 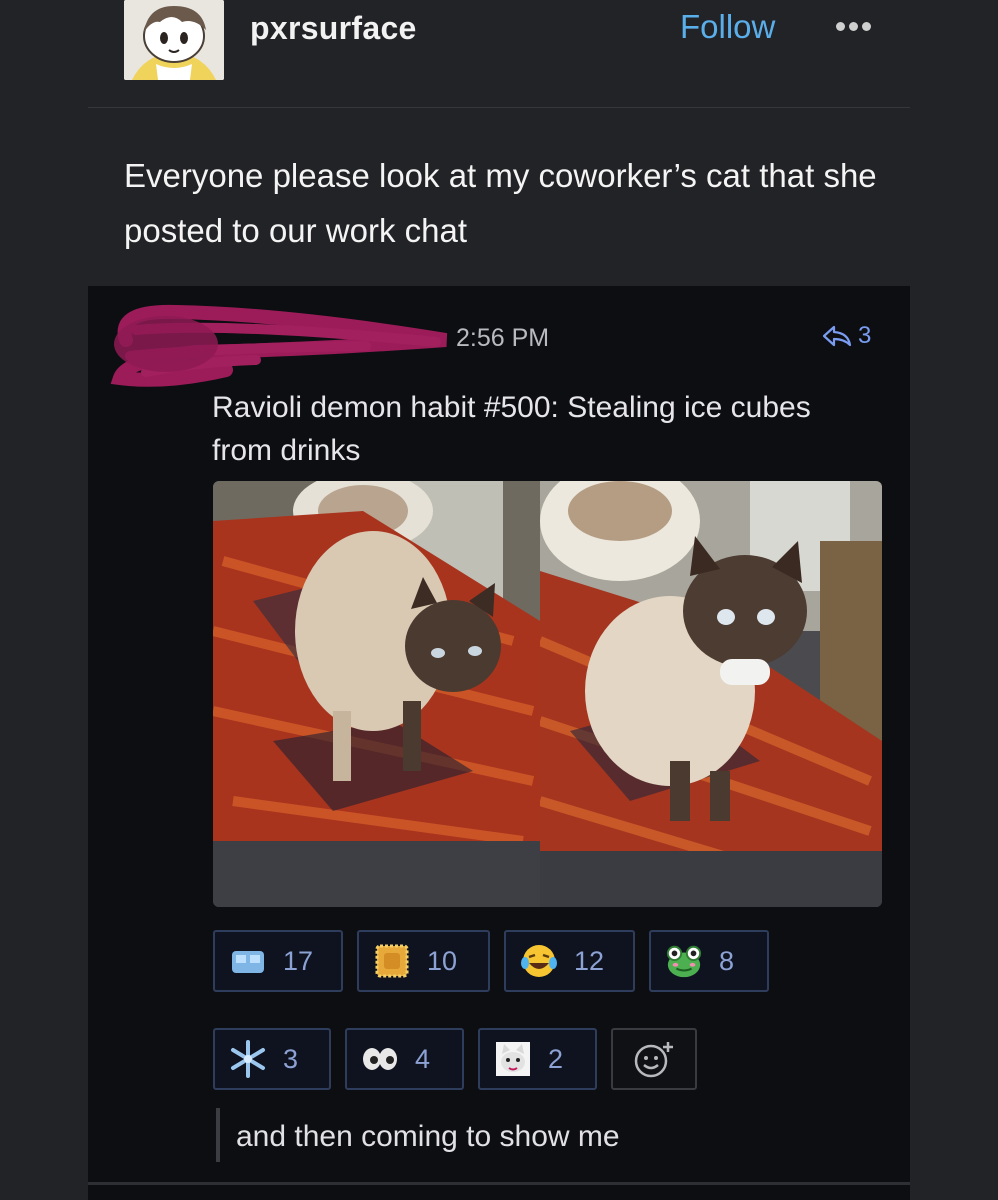 What do you see at coordinates (423, 961) in the screenshot?
I see `reaction-ravioli: 10` at bounding box center [423, 961].